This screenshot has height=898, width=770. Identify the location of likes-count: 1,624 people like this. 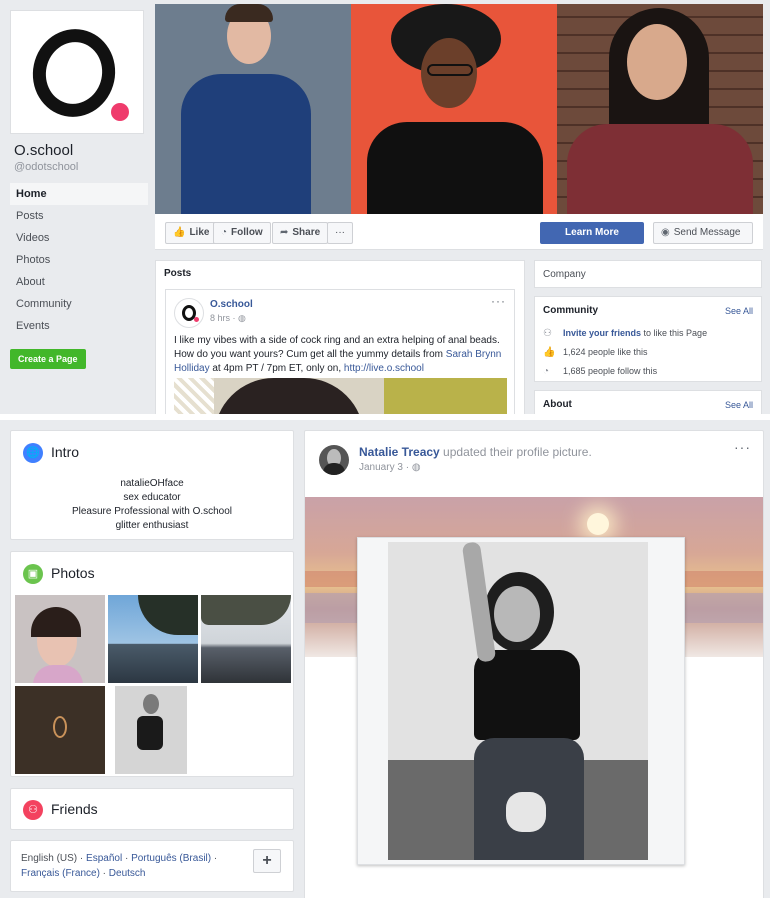
(605, 352).